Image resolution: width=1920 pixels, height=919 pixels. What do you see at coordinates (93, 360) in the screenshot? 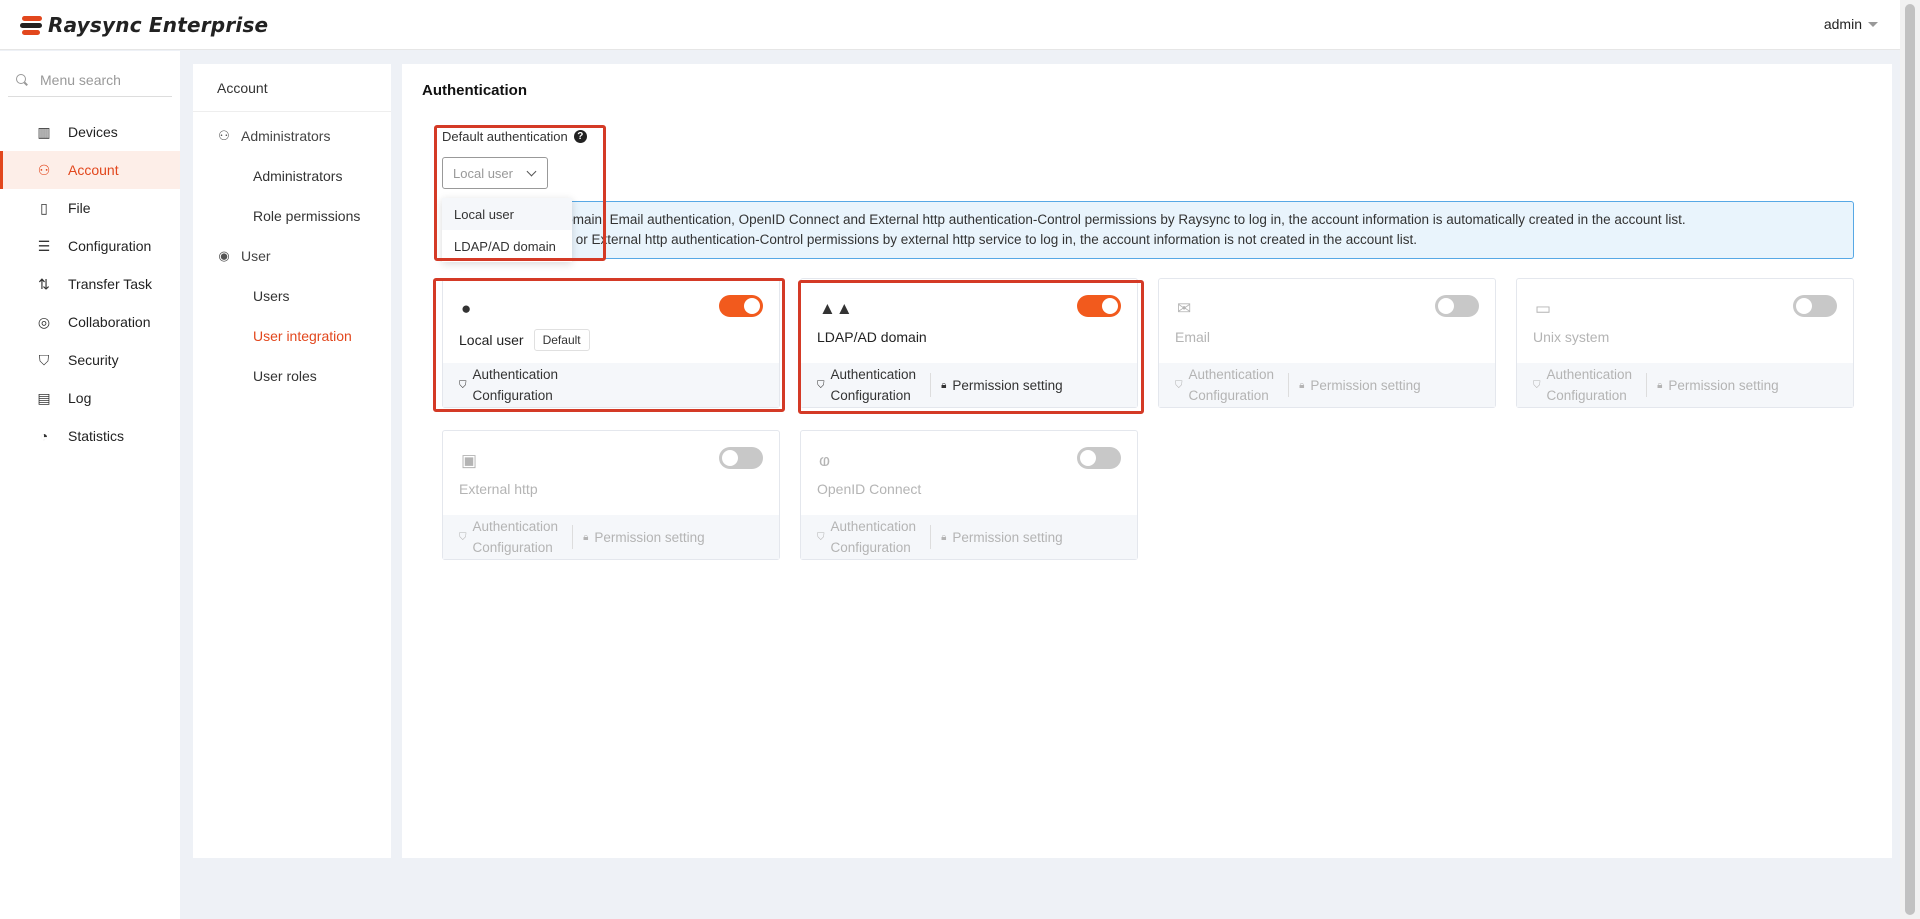
I see `sidebar-item-label: Security` at bounding box center [93, 360].